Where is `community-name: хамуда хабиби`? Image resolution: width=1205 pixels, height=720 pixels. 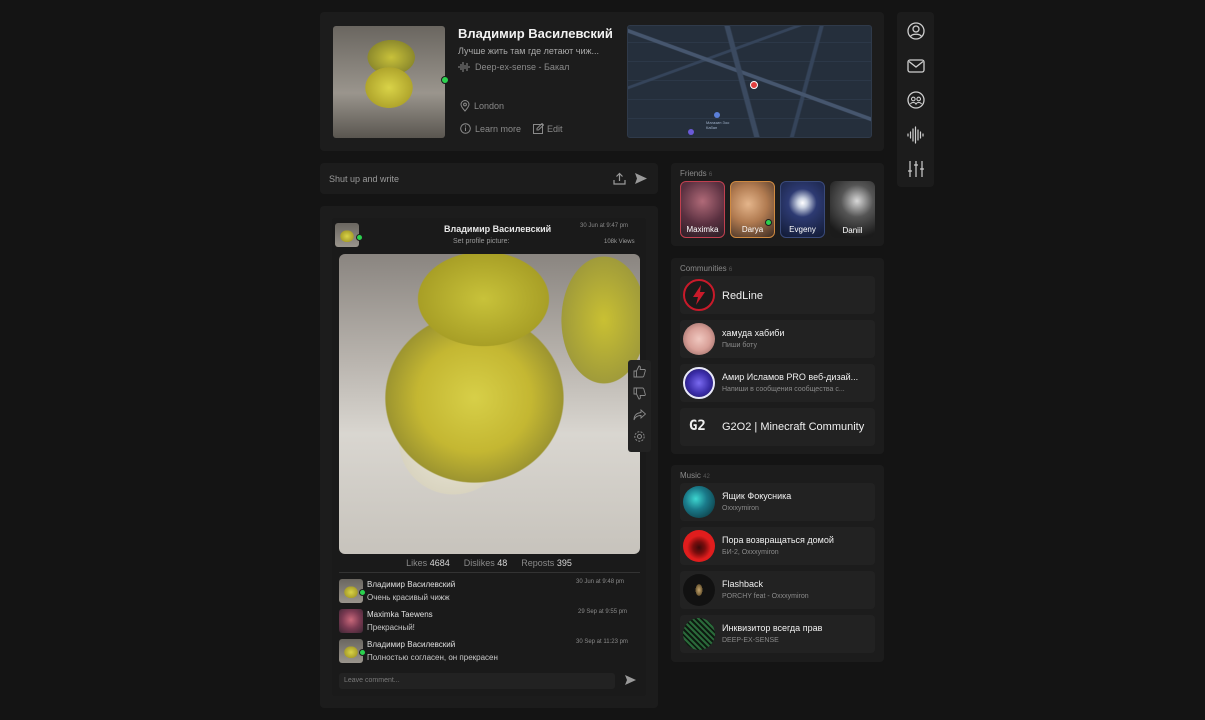
community-name: хамуда хабиби is located at coordinates (753, 333).